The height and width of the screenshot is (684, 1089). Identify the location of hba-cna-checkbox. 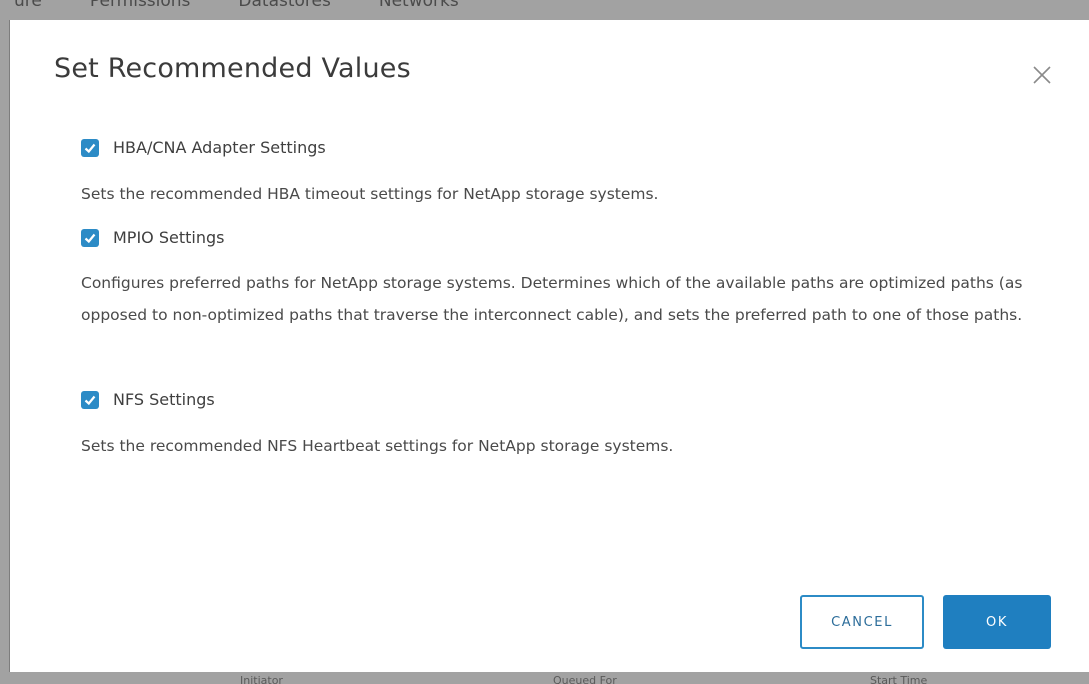
(90, 147).